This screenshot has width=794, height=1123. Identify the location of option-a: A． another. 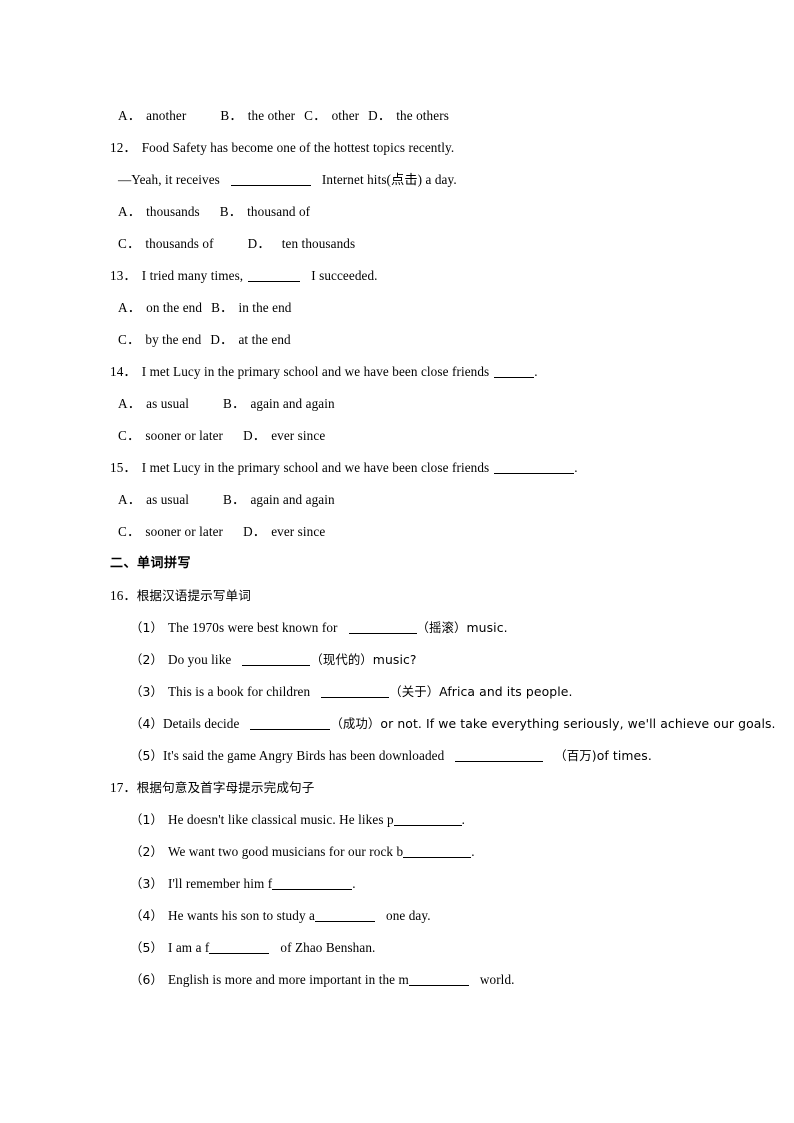
(152, 116).